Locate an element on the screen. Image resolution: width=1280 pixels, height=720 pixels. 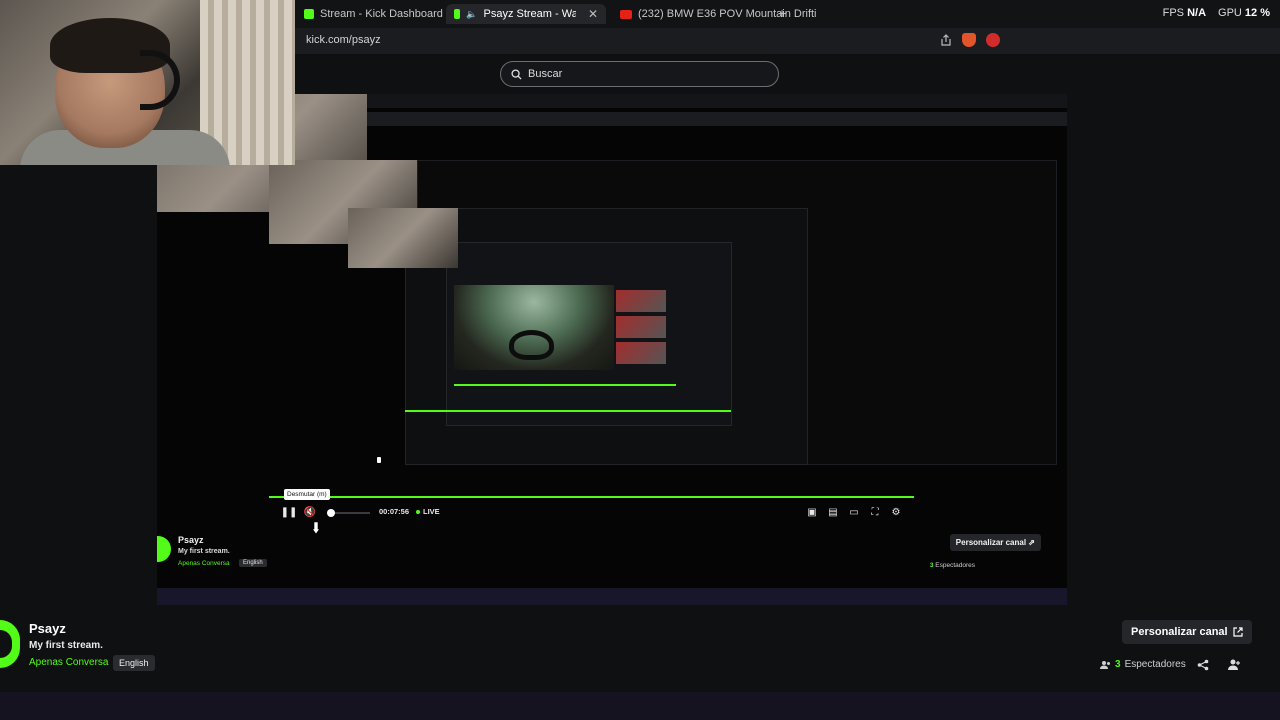
customize-channel-button: Personalizar canal is located at coordinates (1187, 632).